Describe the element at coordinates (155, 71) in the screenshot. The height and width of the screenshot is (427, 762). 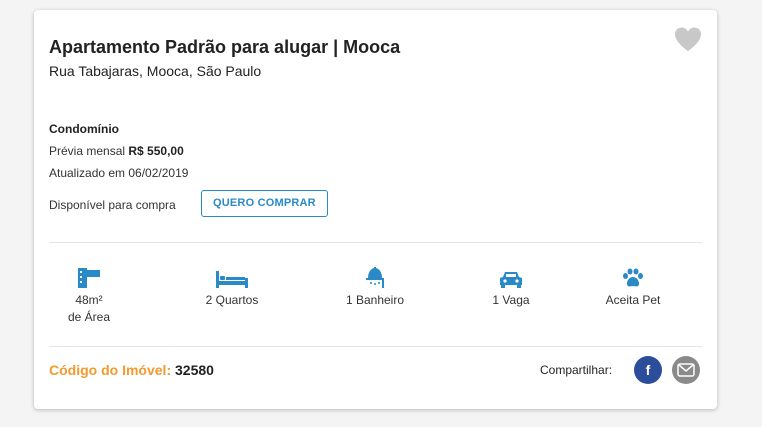
I see `listing-address: Rua Tabajaras, Mooca, São Paulo` at that location.